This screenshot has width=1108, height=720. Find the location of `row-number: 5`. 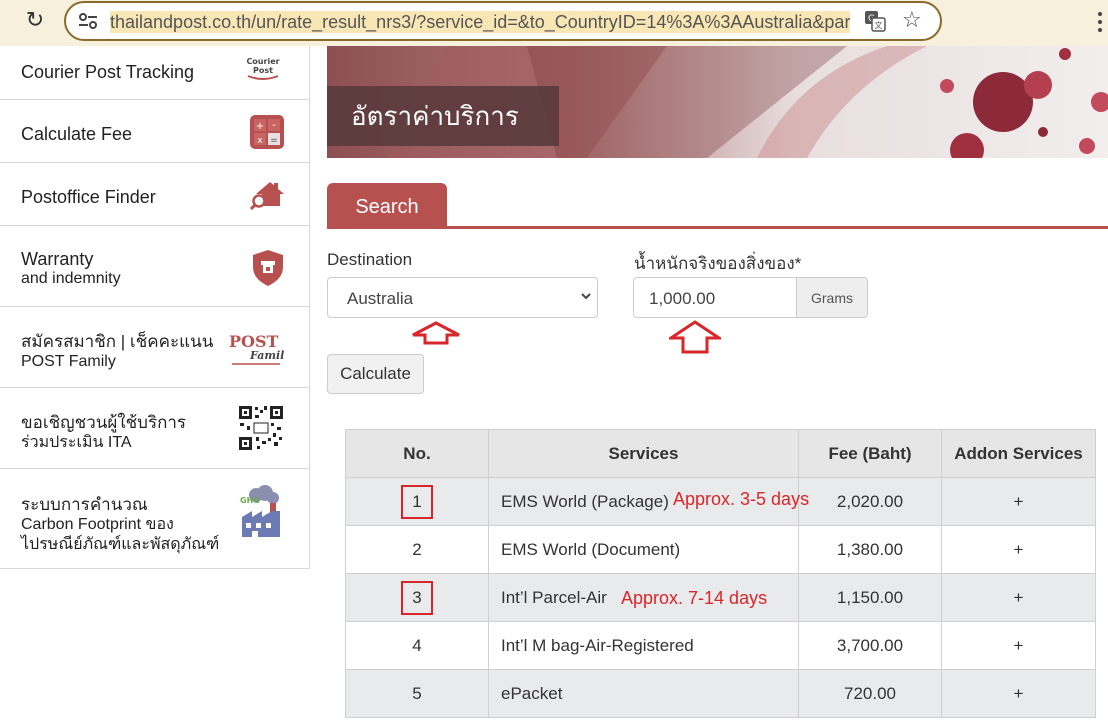

row-number: 5 is located at coordinates (417, 693).